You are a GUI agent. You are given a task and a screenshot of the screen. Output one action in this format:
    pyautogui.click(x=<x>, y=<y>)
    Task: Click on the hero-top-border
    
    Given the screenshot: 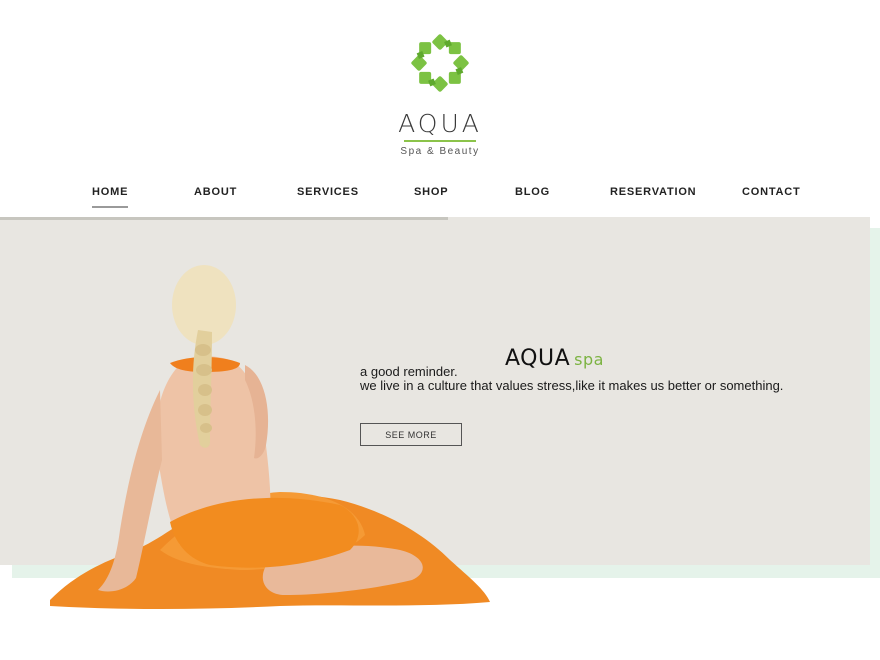 What is the action you would take?
    pyautogui.click(x=224, y=218)
    